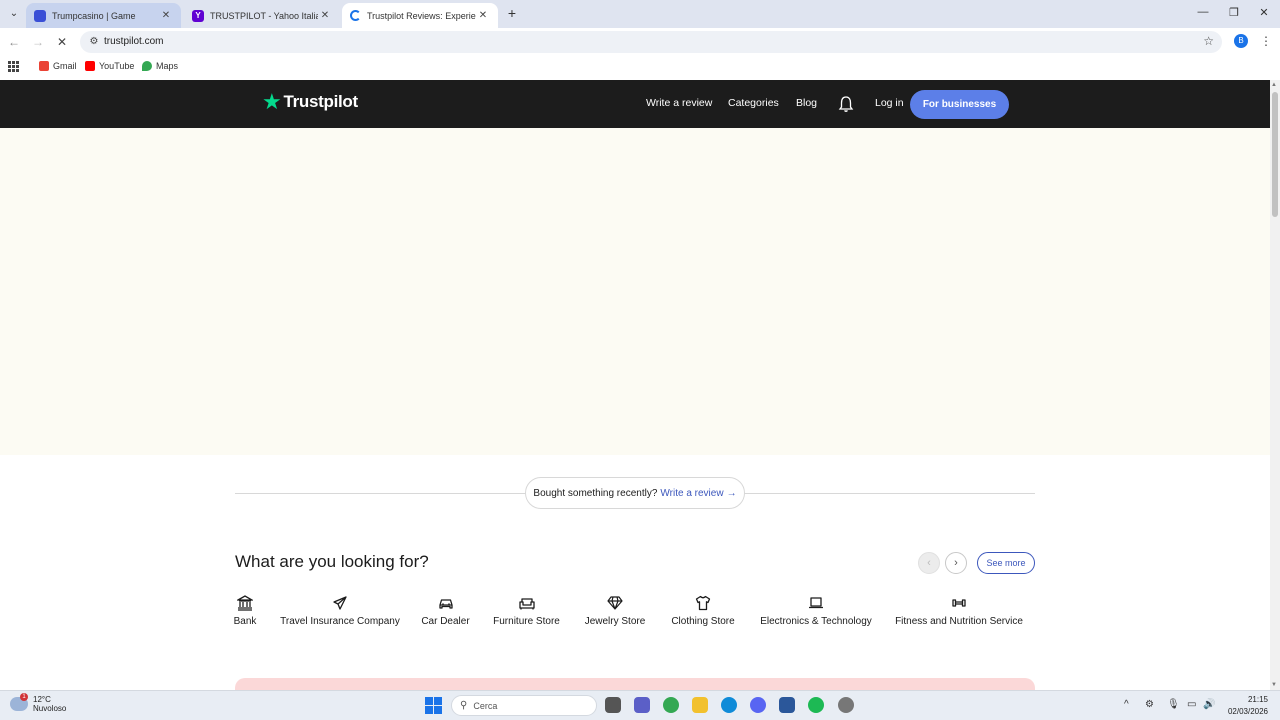 The image size is (1280, 720). Describe the element at coordinates (679, 103) in the screenshot. I see `nav-write-review: Write a review` at that location.